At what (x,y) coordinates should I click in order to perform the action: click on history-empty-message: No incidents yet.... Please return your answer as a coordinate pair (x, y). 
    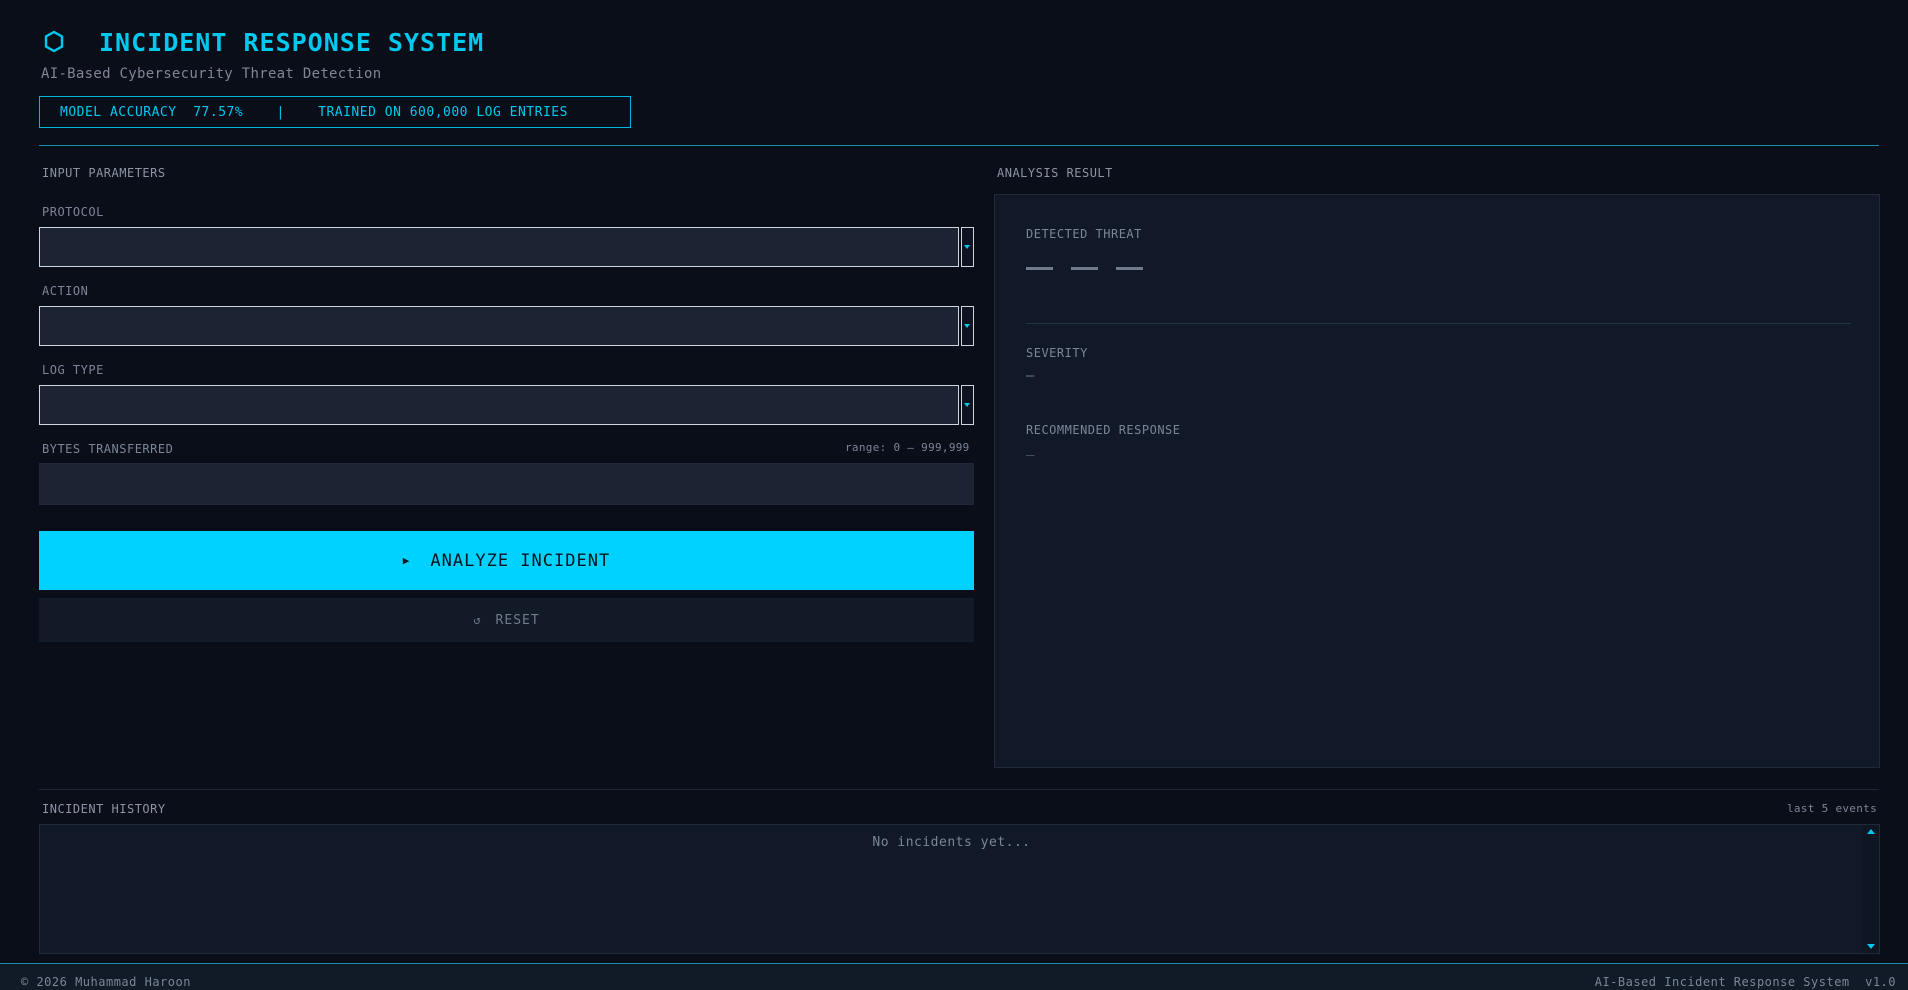
    Looking at the image, I should click on (951, 842).